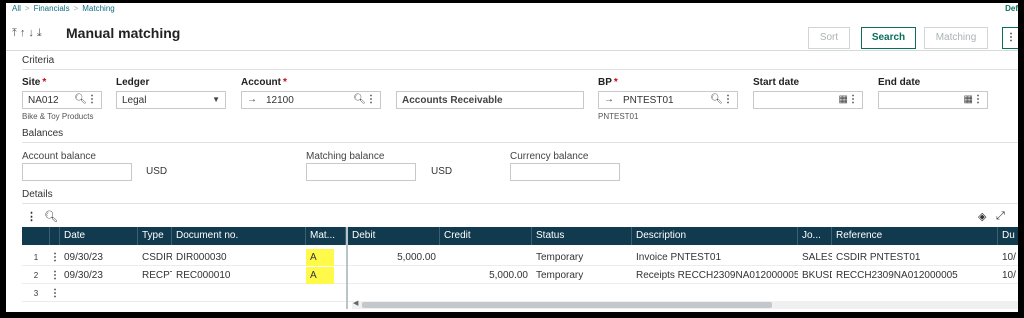  Describe the element at coordinates (565, 172) in the screenshot. I see `currency-balance-field` at that location.